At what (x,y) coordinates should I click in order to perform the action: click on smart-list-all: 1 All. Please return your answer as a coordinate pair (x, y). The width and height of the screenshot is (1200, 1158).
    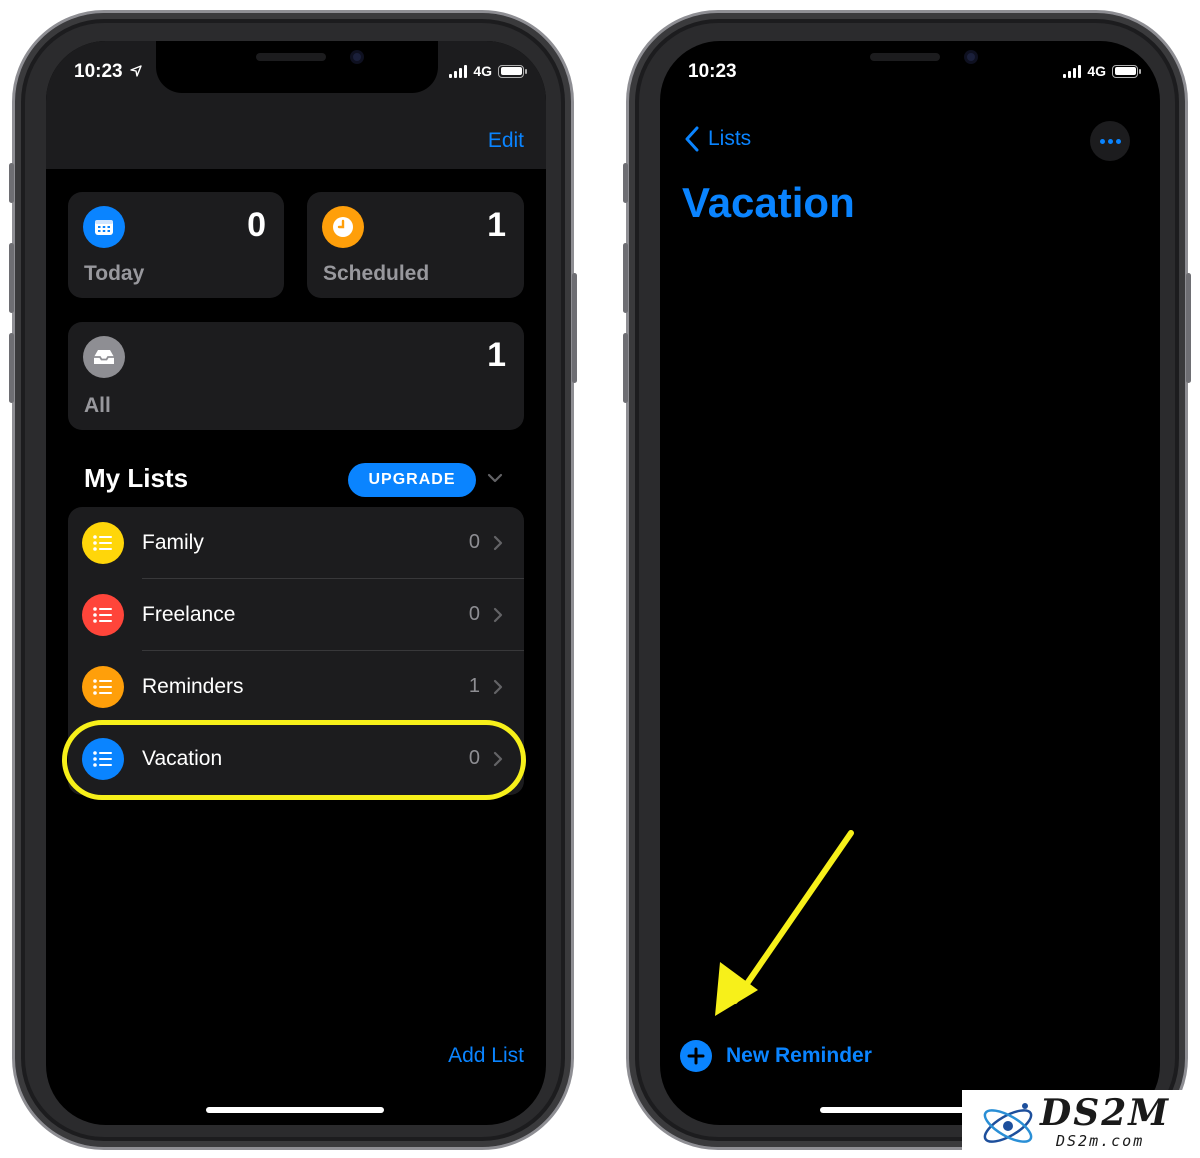
    Looking at the image, I should click on (296, 376).